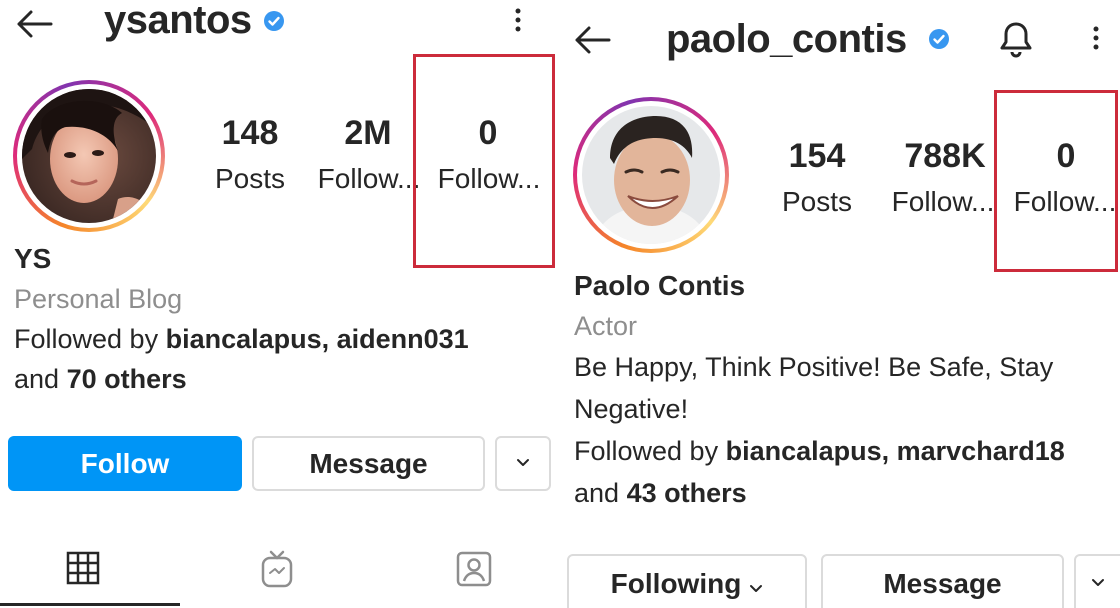  I want to click on followed-by-text: Followed by biancalapus, marvchard18, so click(819, 451).